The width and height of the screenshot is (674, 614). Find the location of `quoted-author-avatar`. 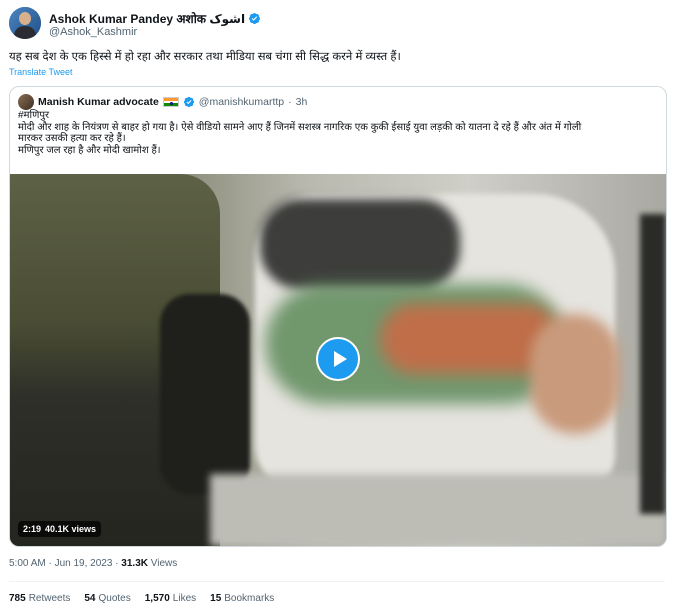

quoted-author-avatar is located at coordinates (26, 102).